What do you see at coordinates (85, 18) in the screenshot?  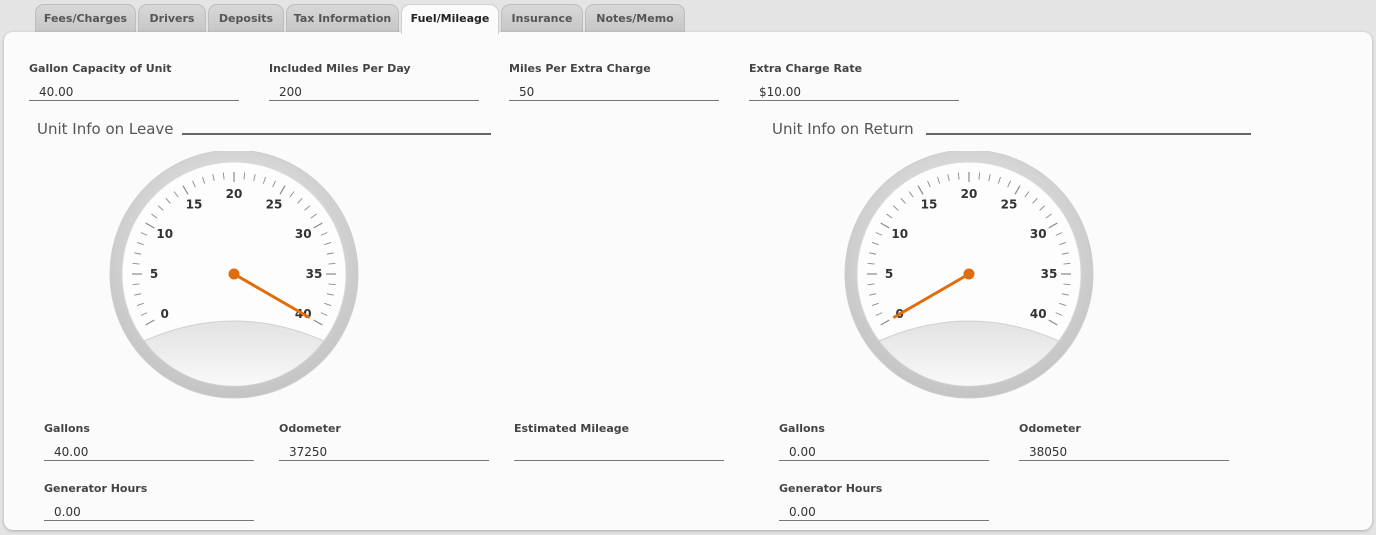 I see `tab-fees-charges: Fees/Charges` at bounding box center [85, 18].